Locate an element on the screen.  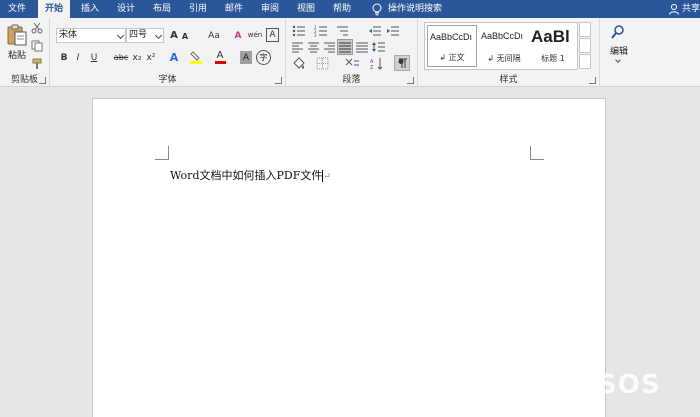
numbering-icon: 123 is located at coordinates (323, 31).